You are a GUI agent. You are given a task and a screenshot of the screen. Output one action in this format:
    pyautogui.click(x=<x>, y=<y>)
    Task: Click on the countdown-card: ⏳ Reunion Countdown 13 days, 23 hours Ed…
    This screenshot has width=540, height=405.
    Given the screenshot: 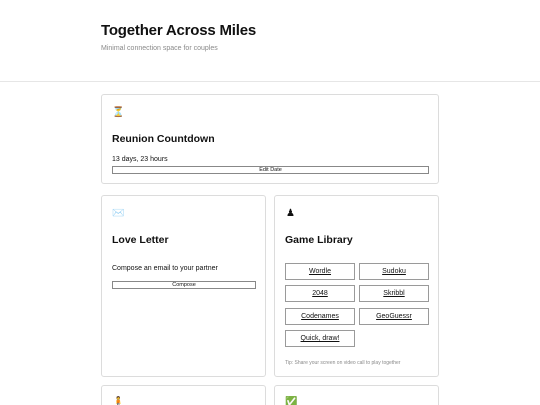 What is the action you would take?
    pyautogui.click(x=270, y=139)
    